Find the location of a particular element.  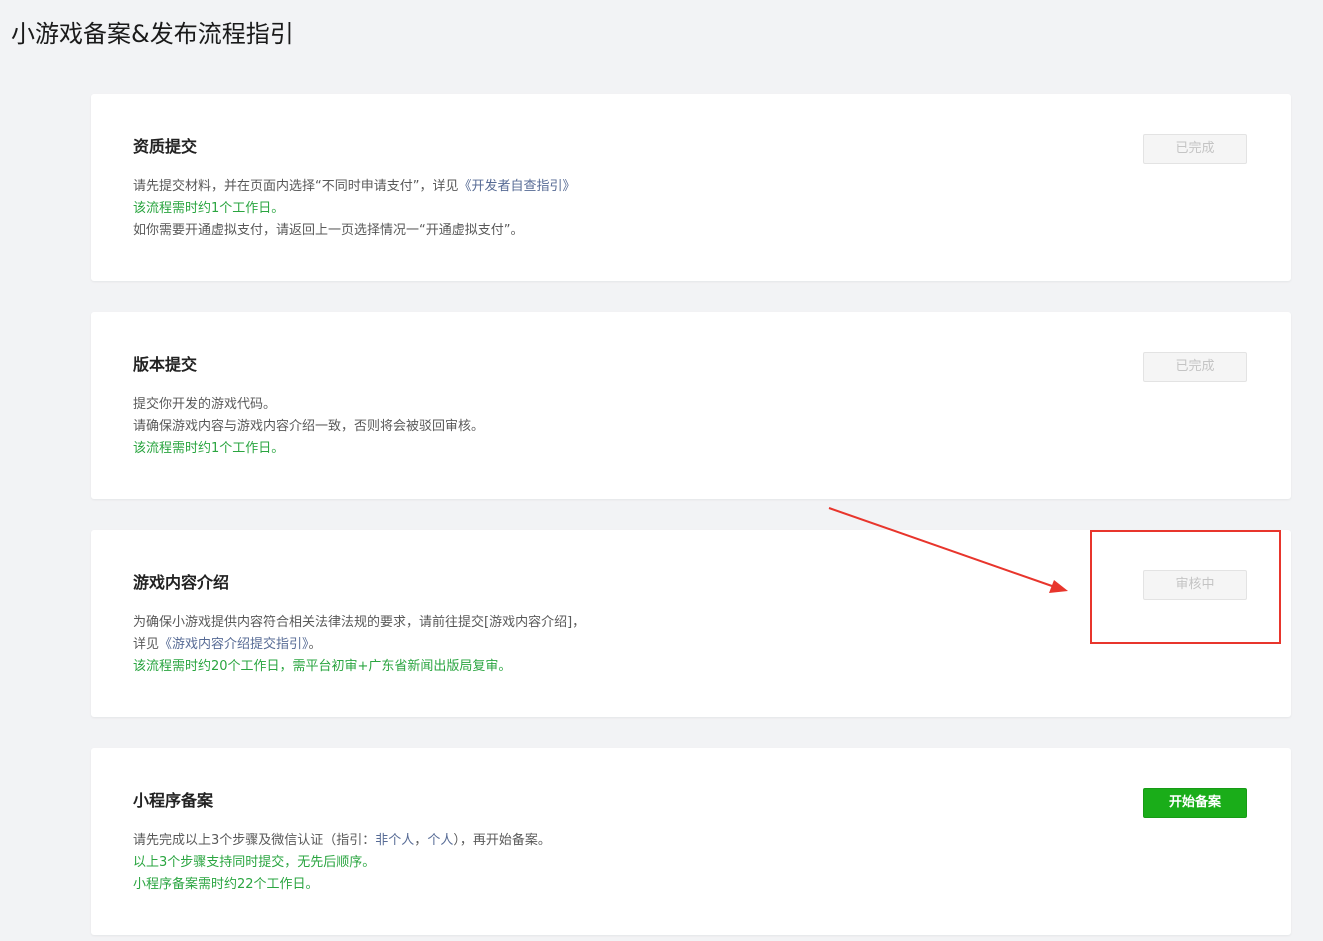

start-filing-button: 开始备案 is located at coordinates (1195, 803).